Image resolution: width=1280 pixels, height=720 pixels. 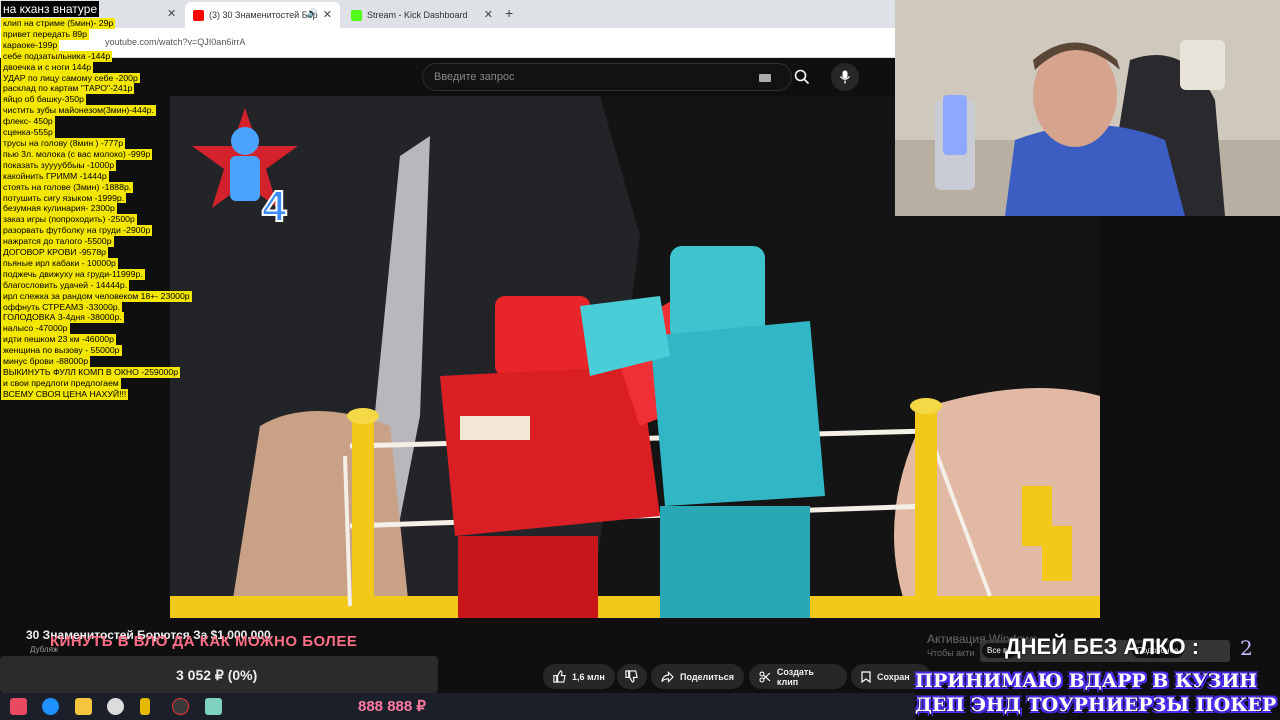 What do you see at coordinates (68, 89) in the screenshot?
I see `list-item: расклад по картам "ТАРО"-241р` at bounding box center [68, 89].